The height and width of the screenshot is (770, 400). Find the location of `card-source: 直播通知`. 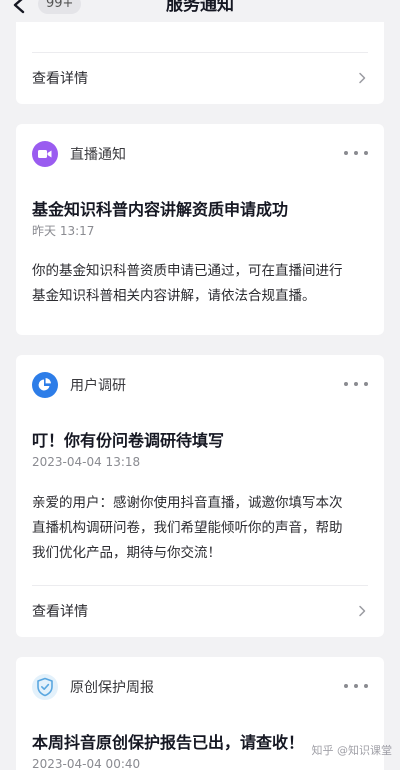

card-source: 直播通知 is located at coordinates (98, 155).